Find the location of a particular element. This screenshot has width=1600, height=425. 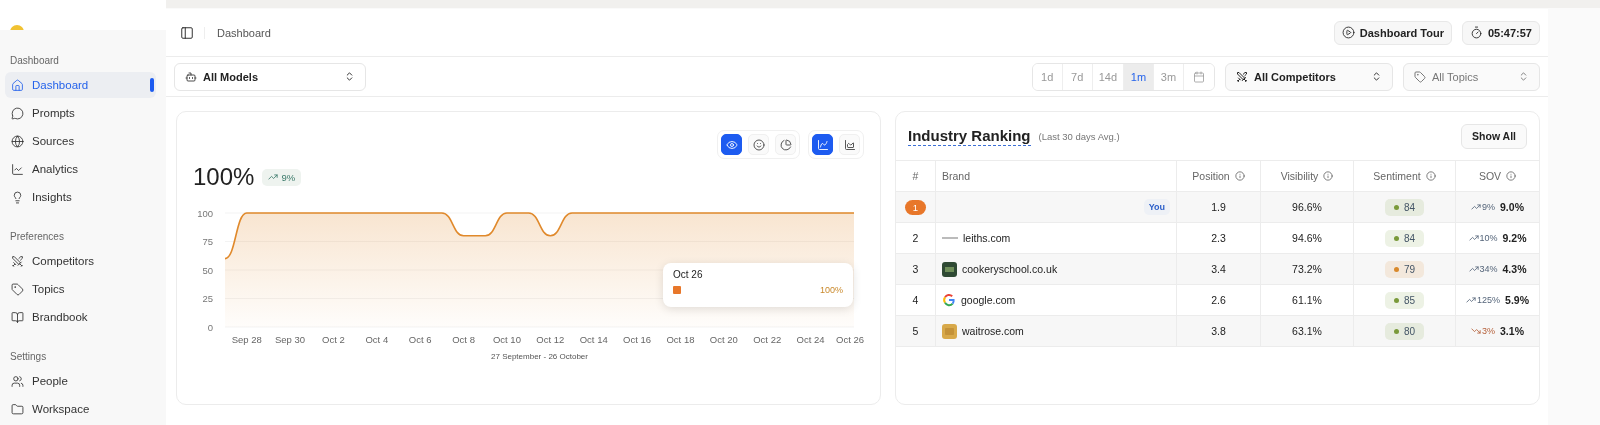

breadcrumb: Dashboard is located at coordinates (237, 32).